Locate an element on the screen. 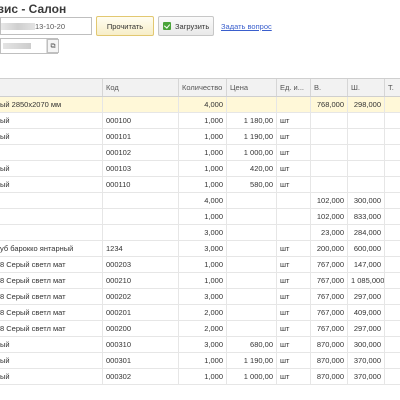 This screenshot has width=400, height=400. column-header: Количество is located at coordinates (202, 87).